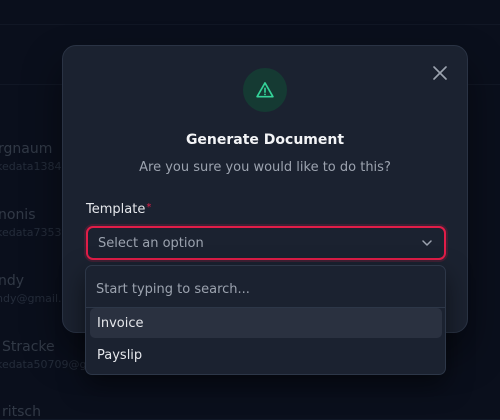 The width and height of the screenshot is (500, 420). Describe the element at coordinates (266, 289) in the screenshot. I see `template-search-input` at that location.